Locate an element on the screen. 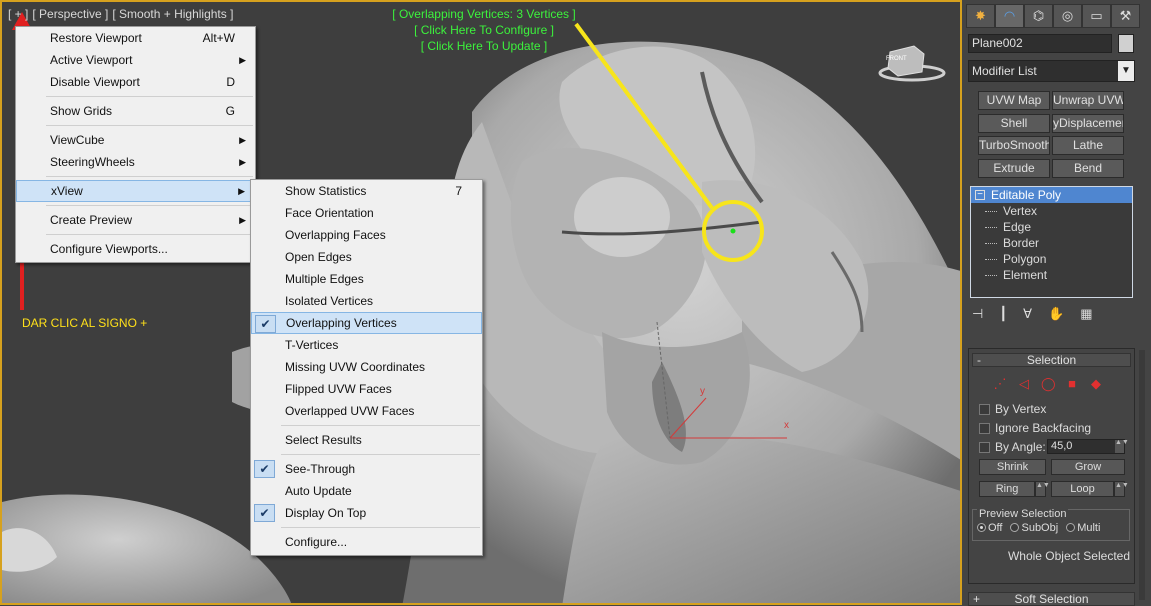 The height and width of the screenshot is (606, 1151). extrude-button: Extrude is located at coordinates (1014, 168).